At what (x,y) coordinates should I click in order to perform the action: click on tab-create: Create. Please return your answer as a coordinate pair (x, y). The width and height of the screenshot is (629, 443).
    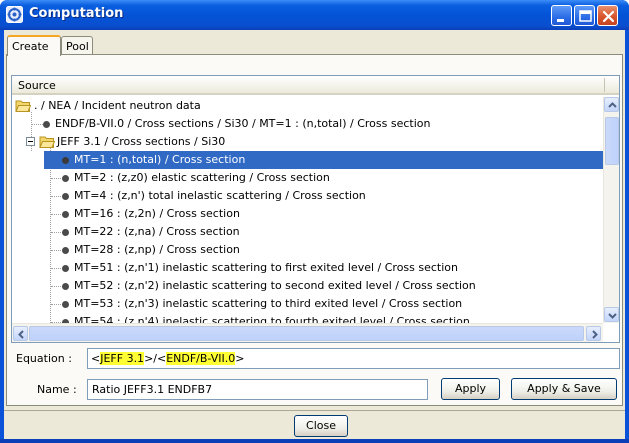
    Looking at the image, I should click on (34, 45).